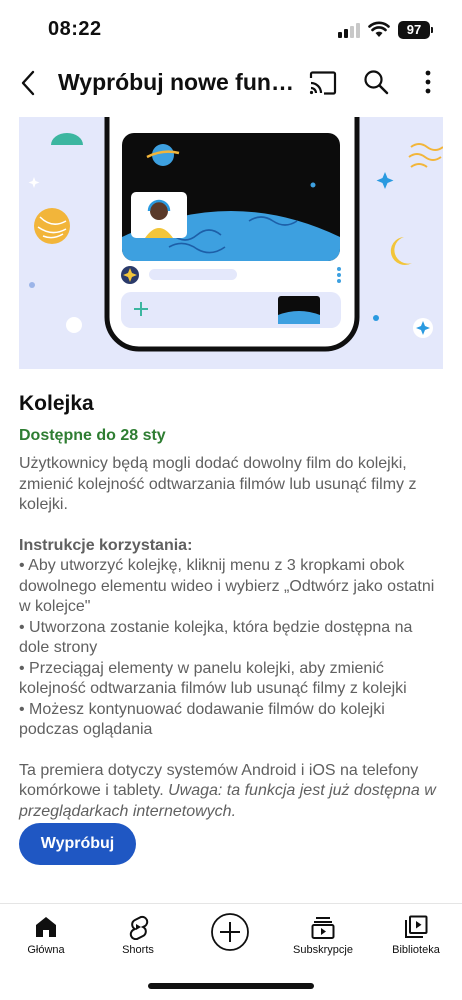  I want to click on add-circle-icon, so click(230, 932).